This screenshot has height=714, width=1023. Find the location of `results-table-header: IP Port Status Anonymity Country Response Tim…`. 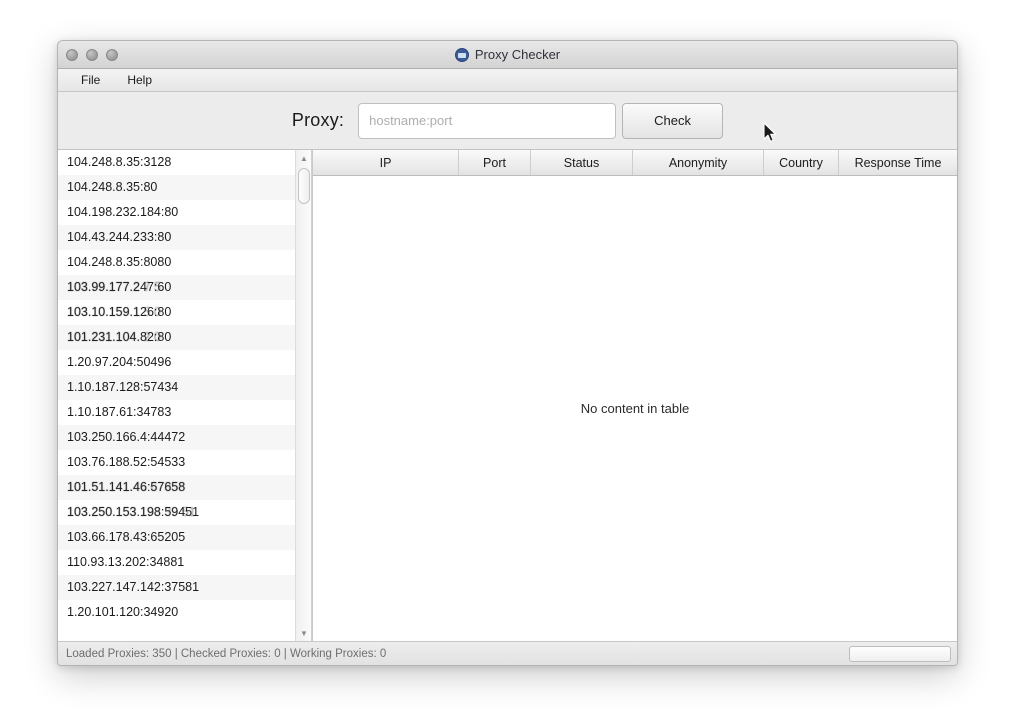

results-table-header: IP Port Status Anonymity Country Response Tim… is located at coordinates (635, 163).